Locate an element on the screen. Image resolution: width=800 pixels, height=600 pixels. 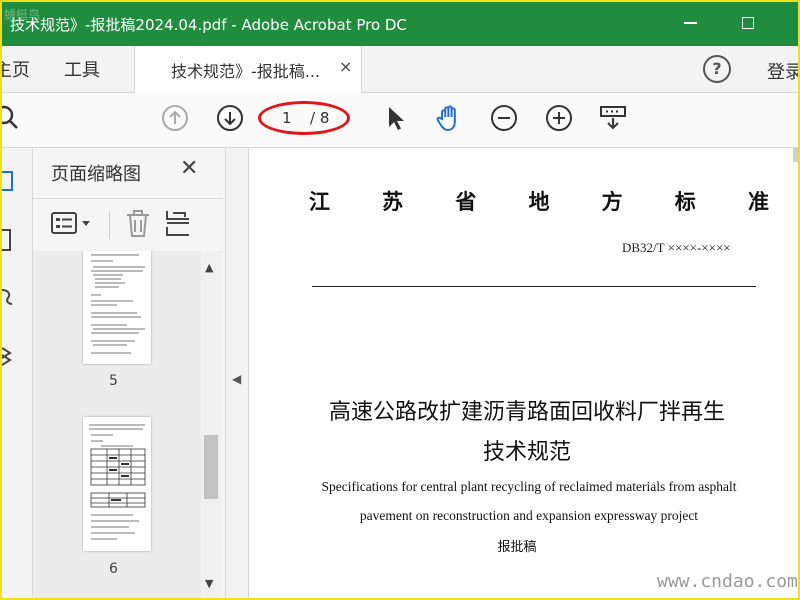
hand-tool-icon is located at coordinates (449, 118).